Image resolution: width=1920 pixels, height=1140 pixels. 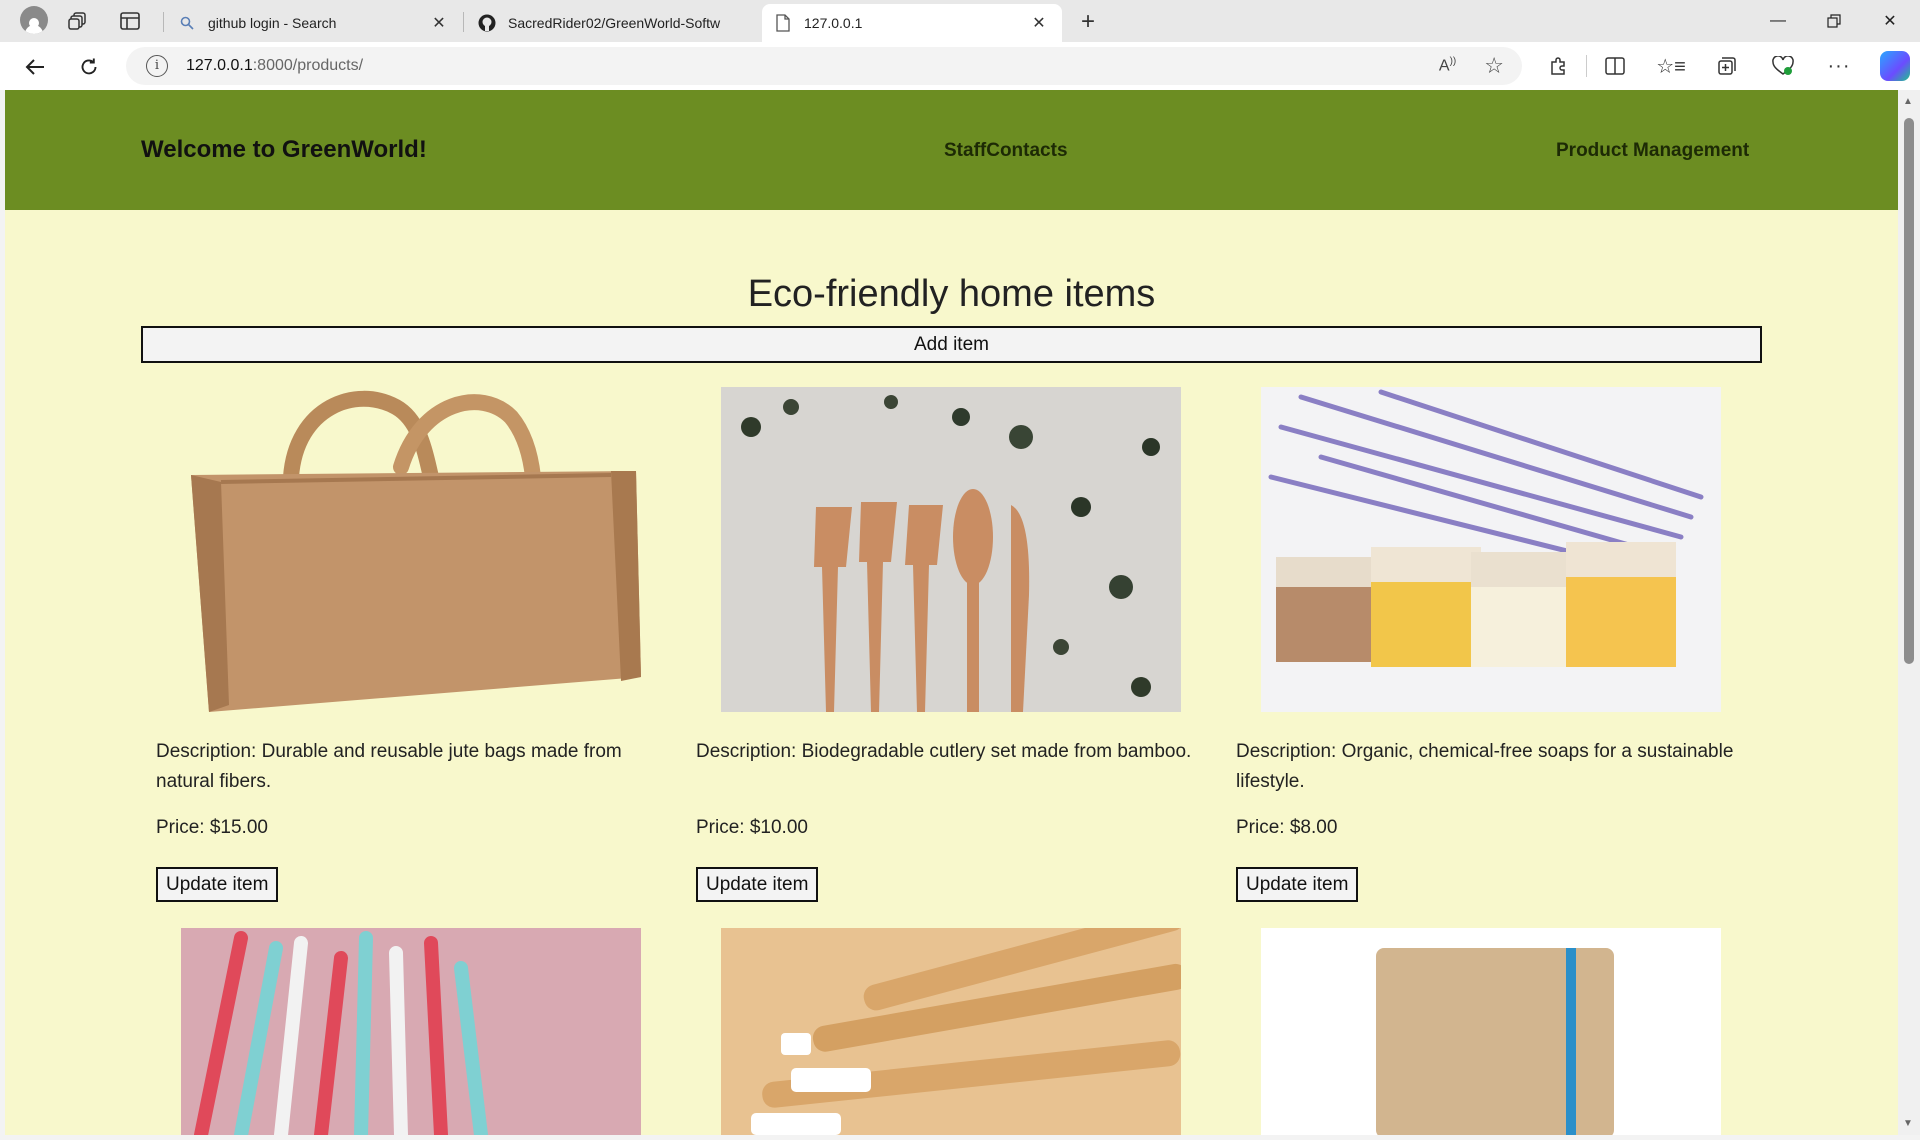 What do you see at coordinates (89, 67) in the screenshot?
I see `refresh-button` at bounding box center [89, 67].